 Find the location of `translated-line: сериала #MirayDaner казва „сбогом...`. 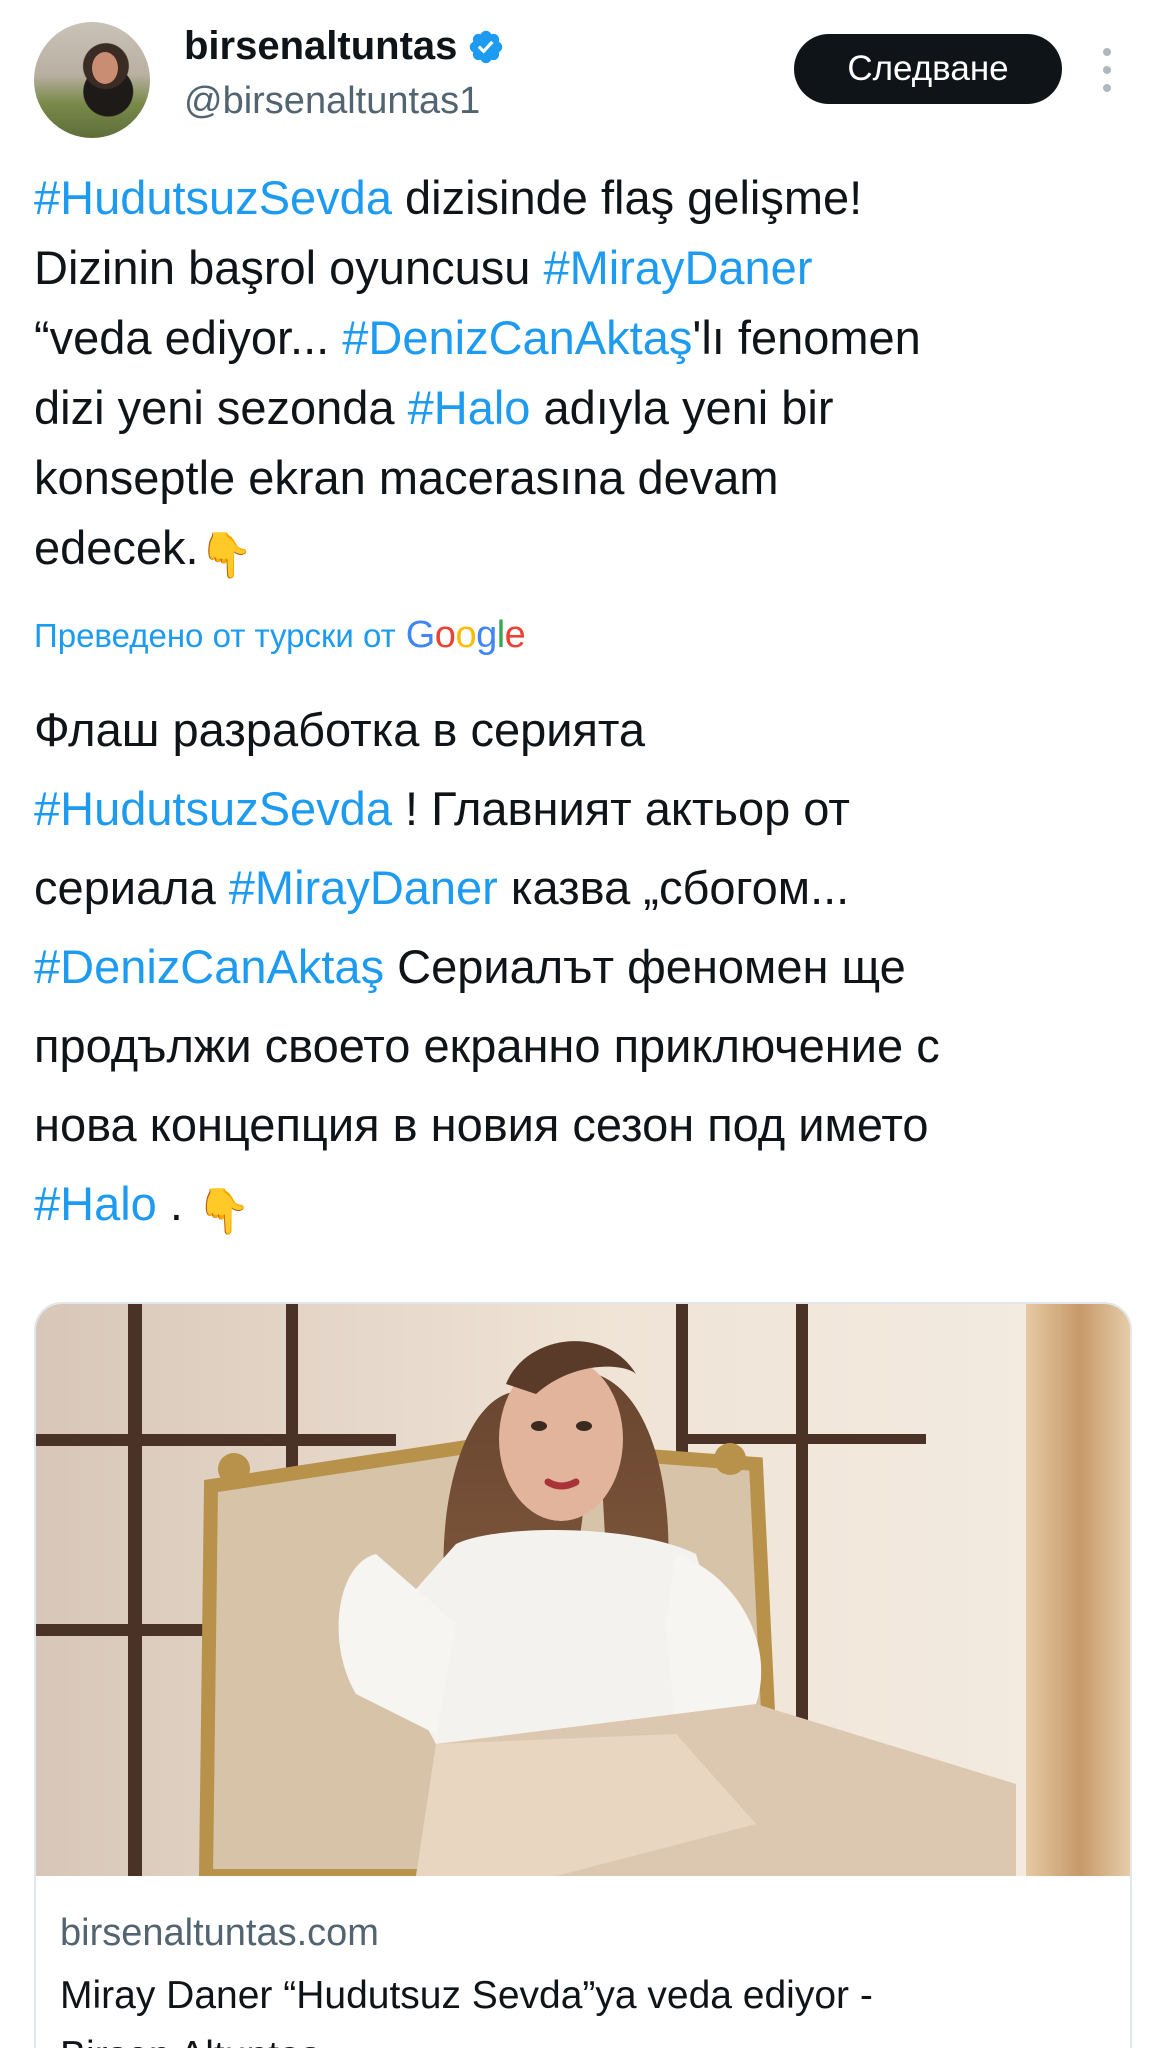

translated-line: сериала #MirayDaner казва „сбогом... is located at coordinates (589, 887).